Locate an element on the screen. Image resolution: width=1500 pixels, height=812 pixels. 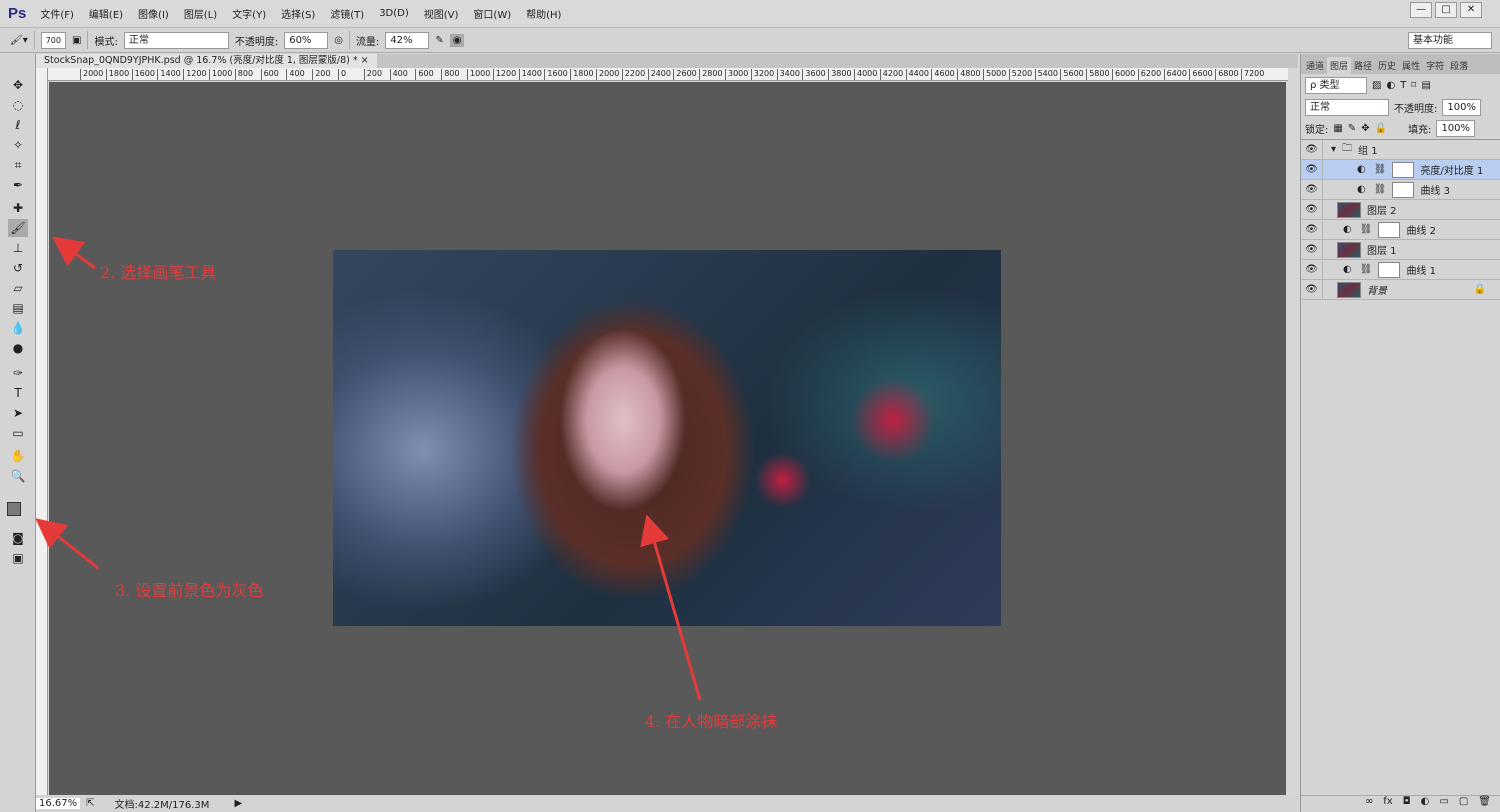
arrow-step2 is located at coordinates (74, 253).